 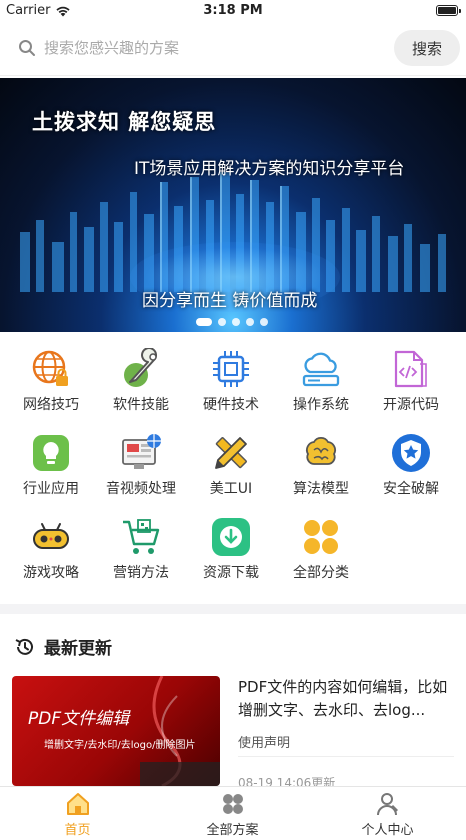 I want to click on user-icon, so click(x=387, y=804).